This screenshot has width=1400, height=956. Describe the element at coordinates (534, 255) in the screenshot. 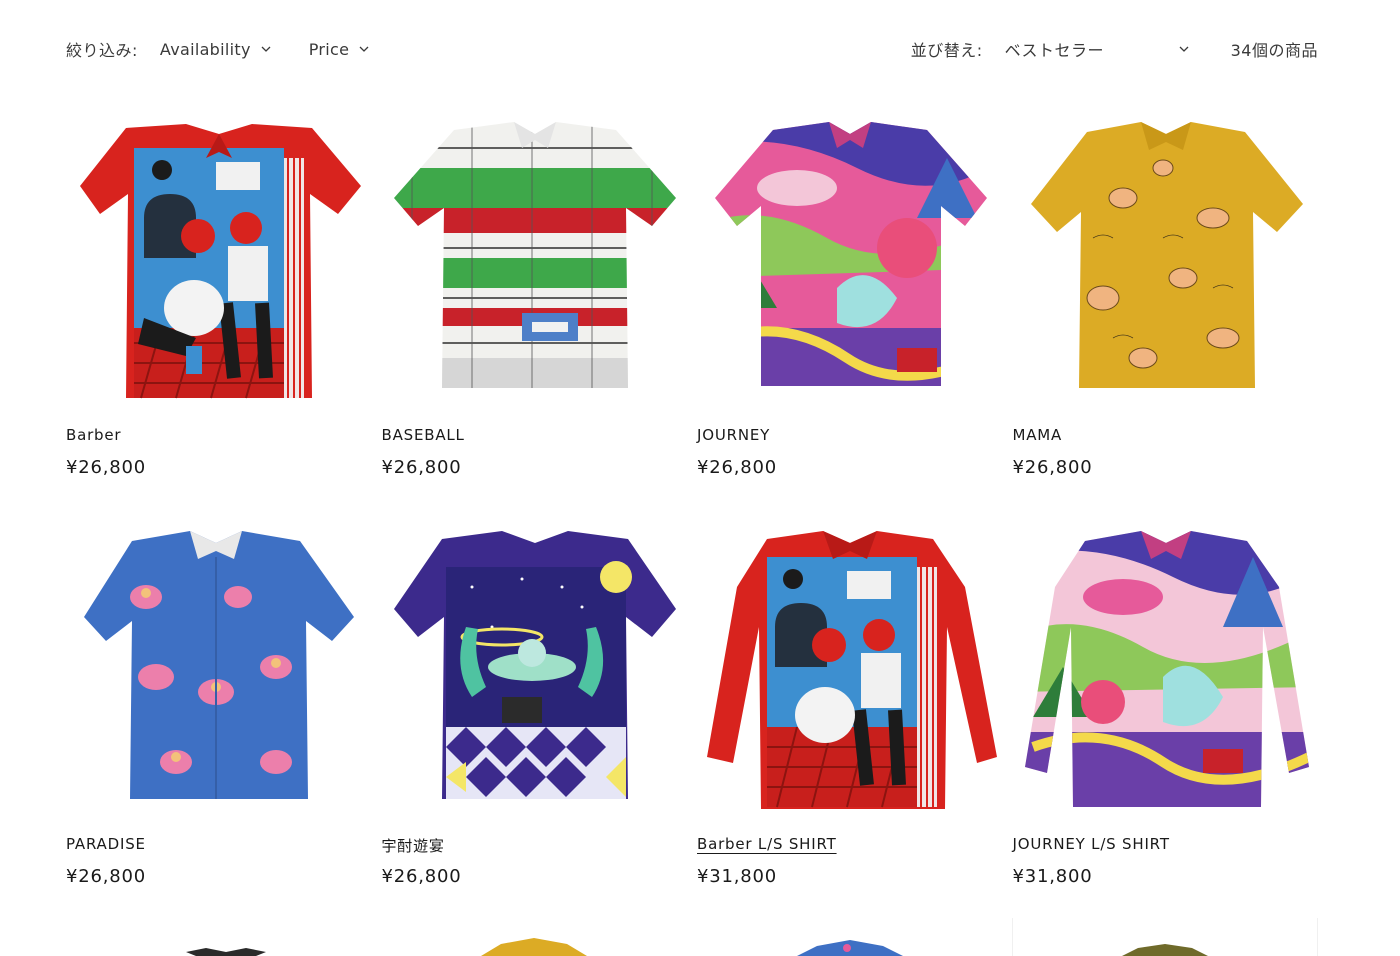

I see `baseball-shirt-icon` at that location.